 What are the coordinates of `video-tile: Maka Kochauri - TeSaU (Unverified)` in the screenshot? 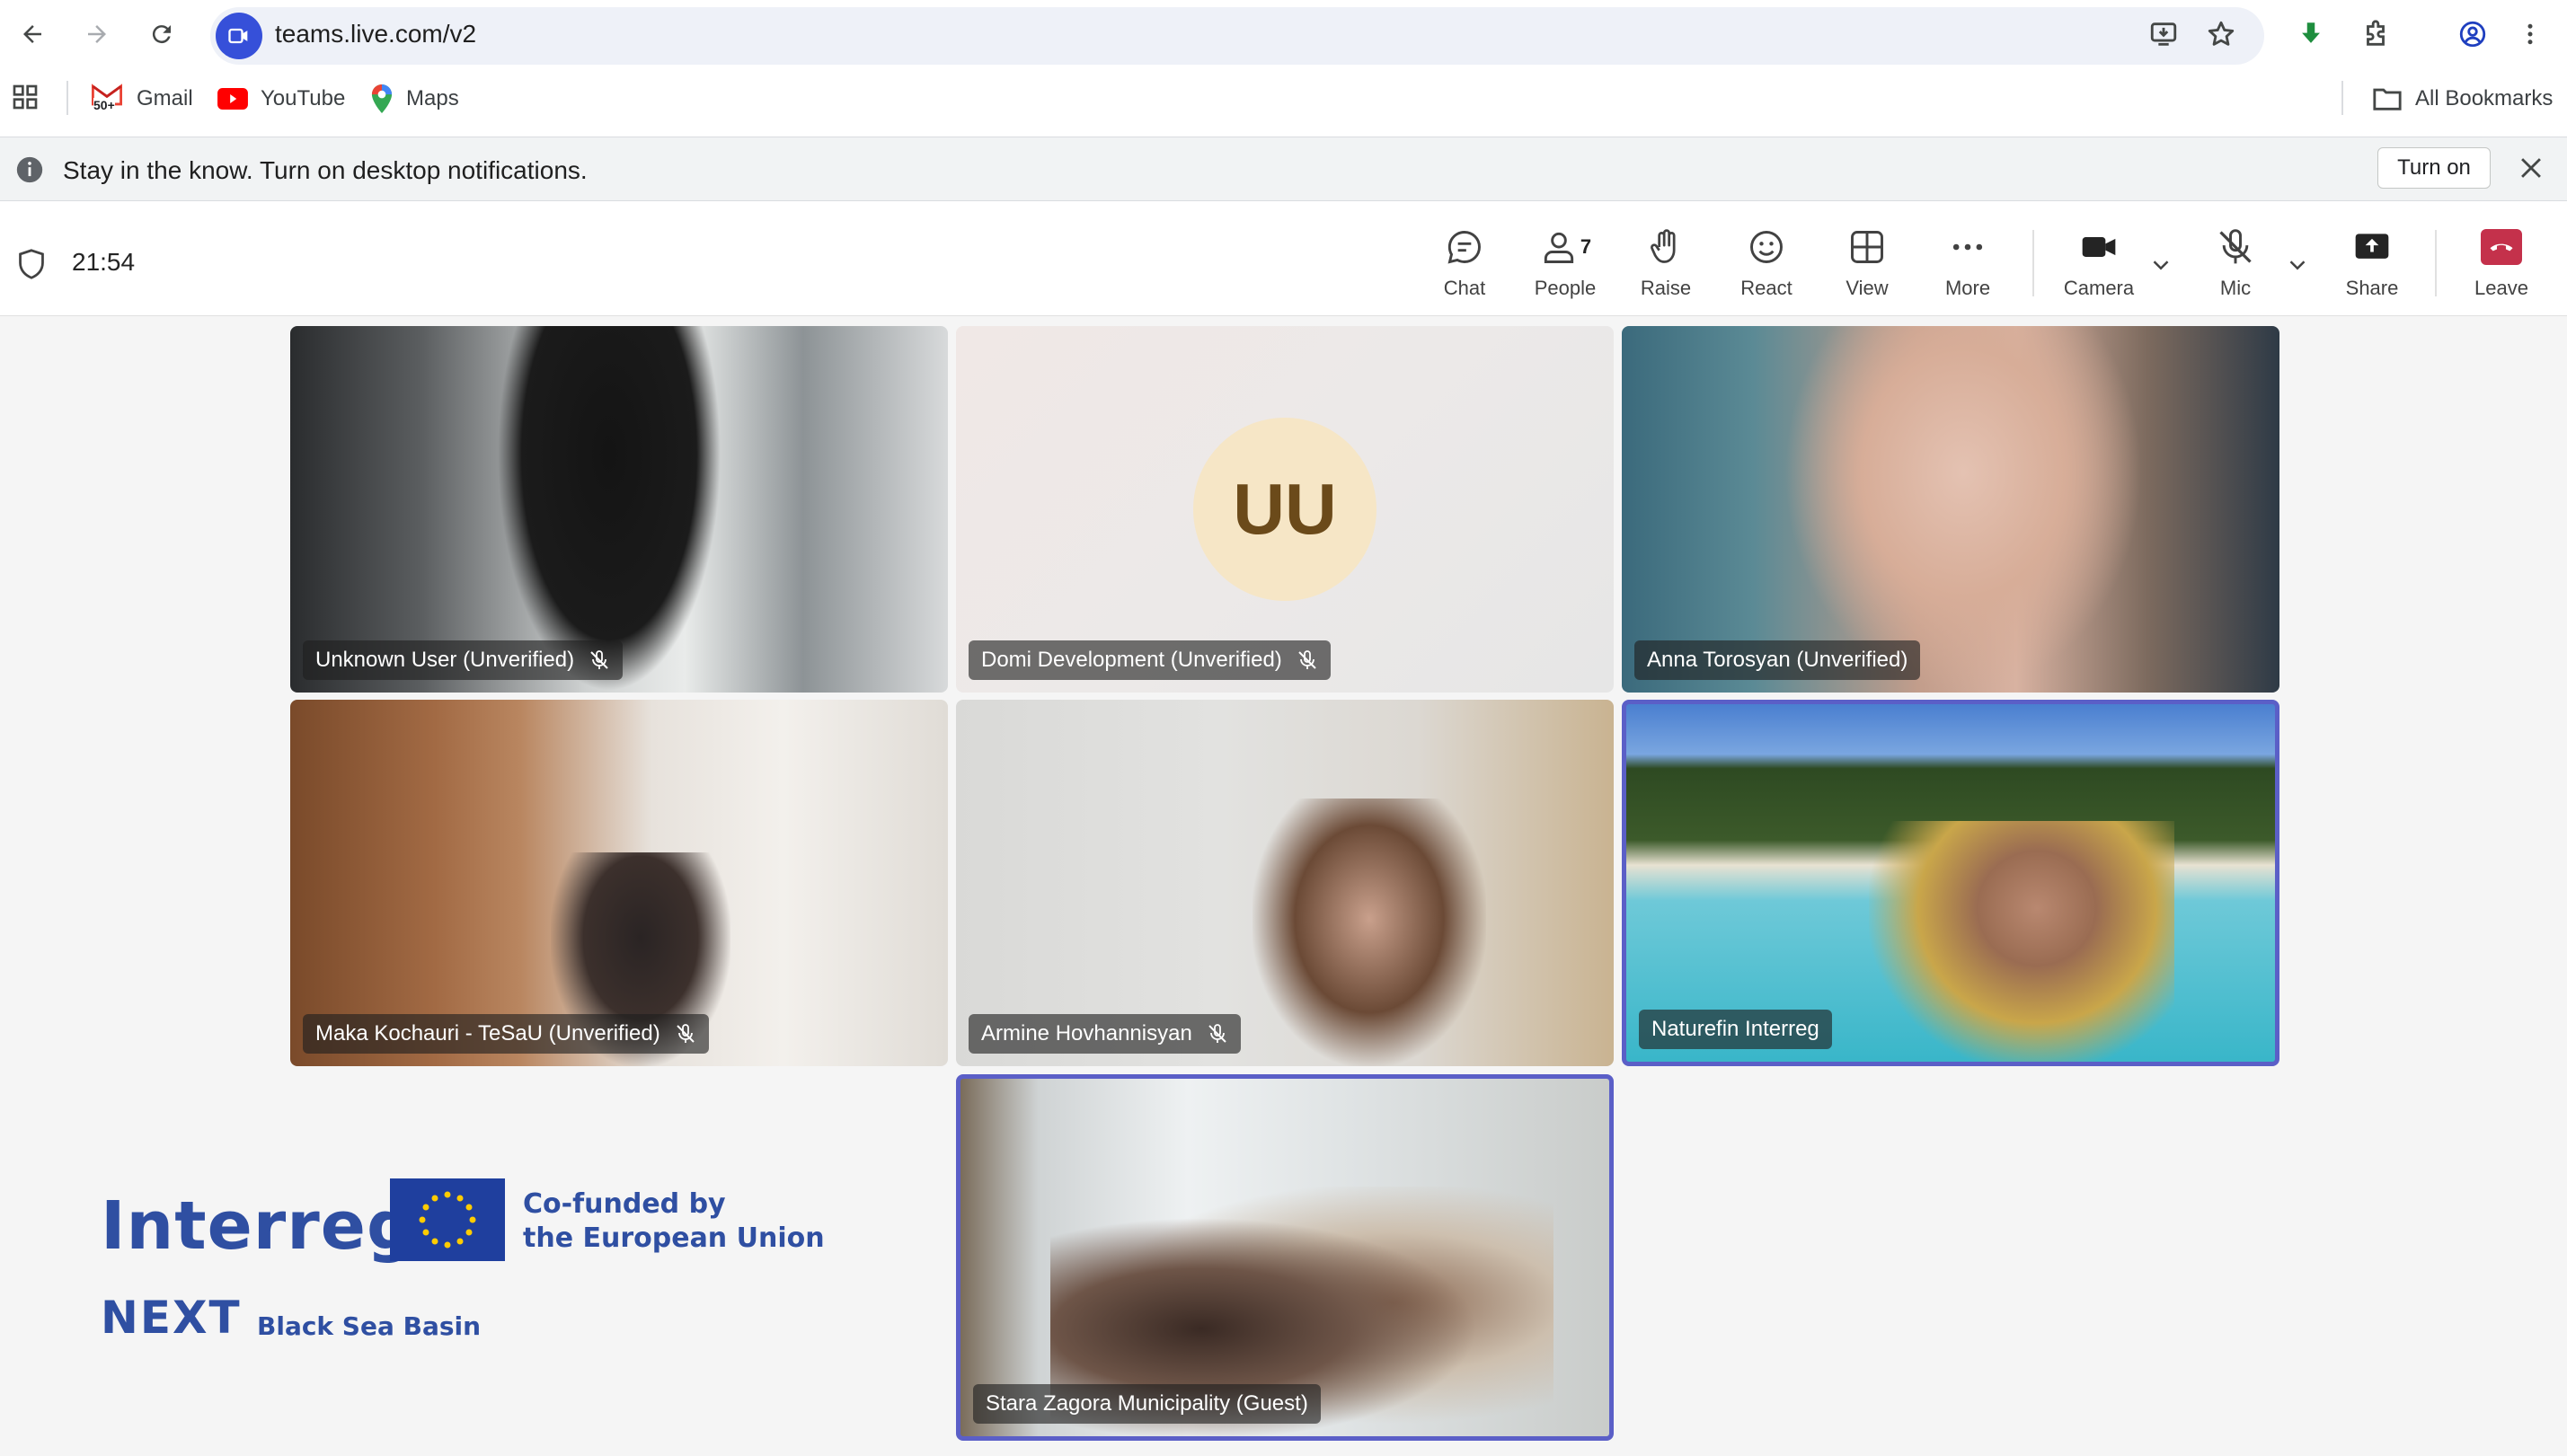 It's located at (619, 883).